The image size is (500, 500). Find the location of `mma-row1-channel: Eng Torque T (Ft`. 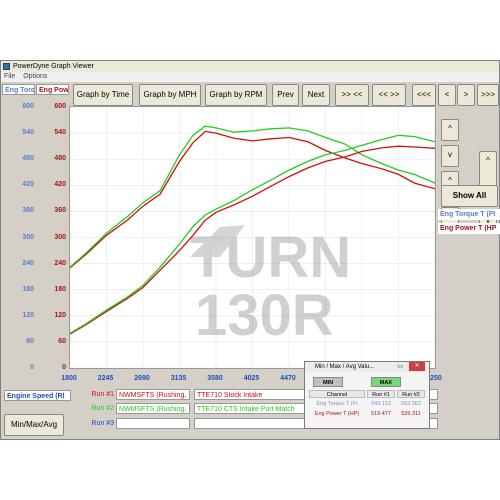

mma-row1-channel: Eng Torque T (Ft is located at coordinates (337, 404).